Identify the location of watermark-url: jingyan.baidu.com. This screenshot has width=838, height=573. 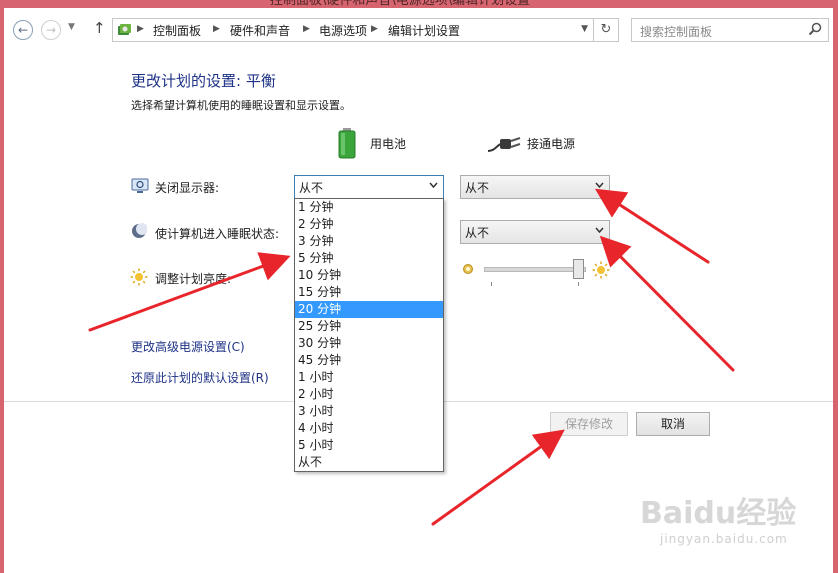
(724, 539).